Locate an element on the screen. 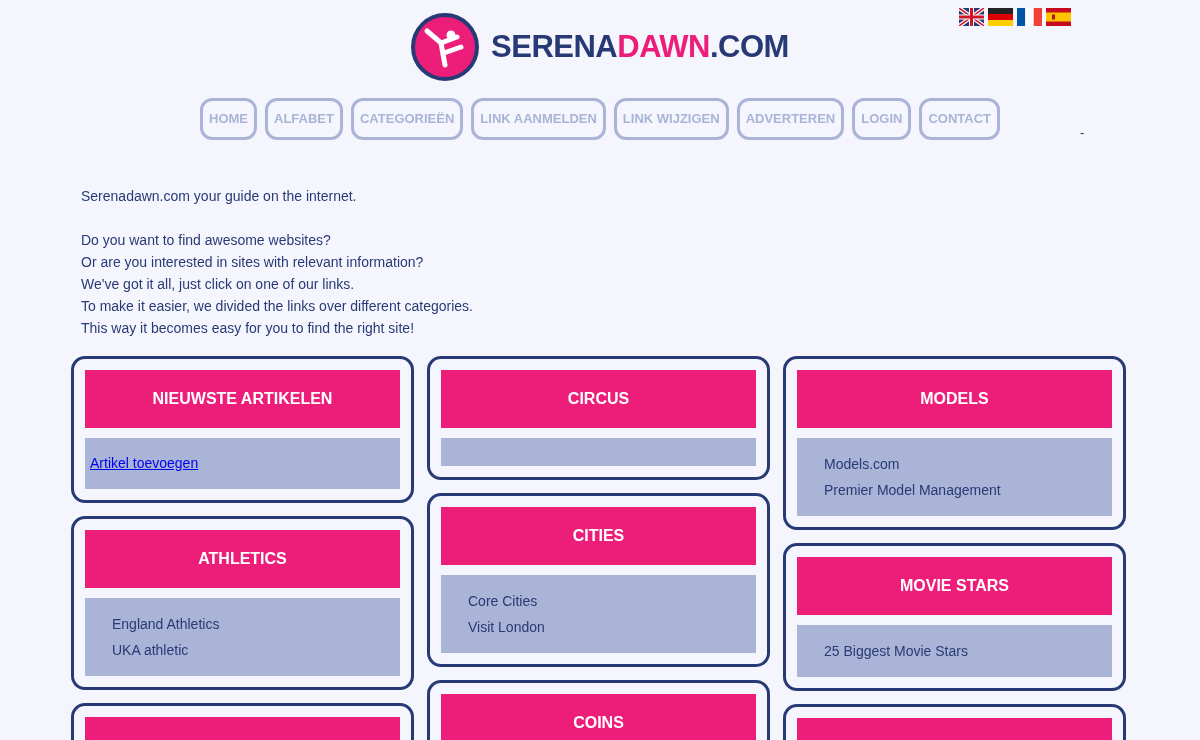 This screenshot has width=1200, height=740. intro-text: This way it becomes easy for you to find the right site! is located at coordinates (248, 328).